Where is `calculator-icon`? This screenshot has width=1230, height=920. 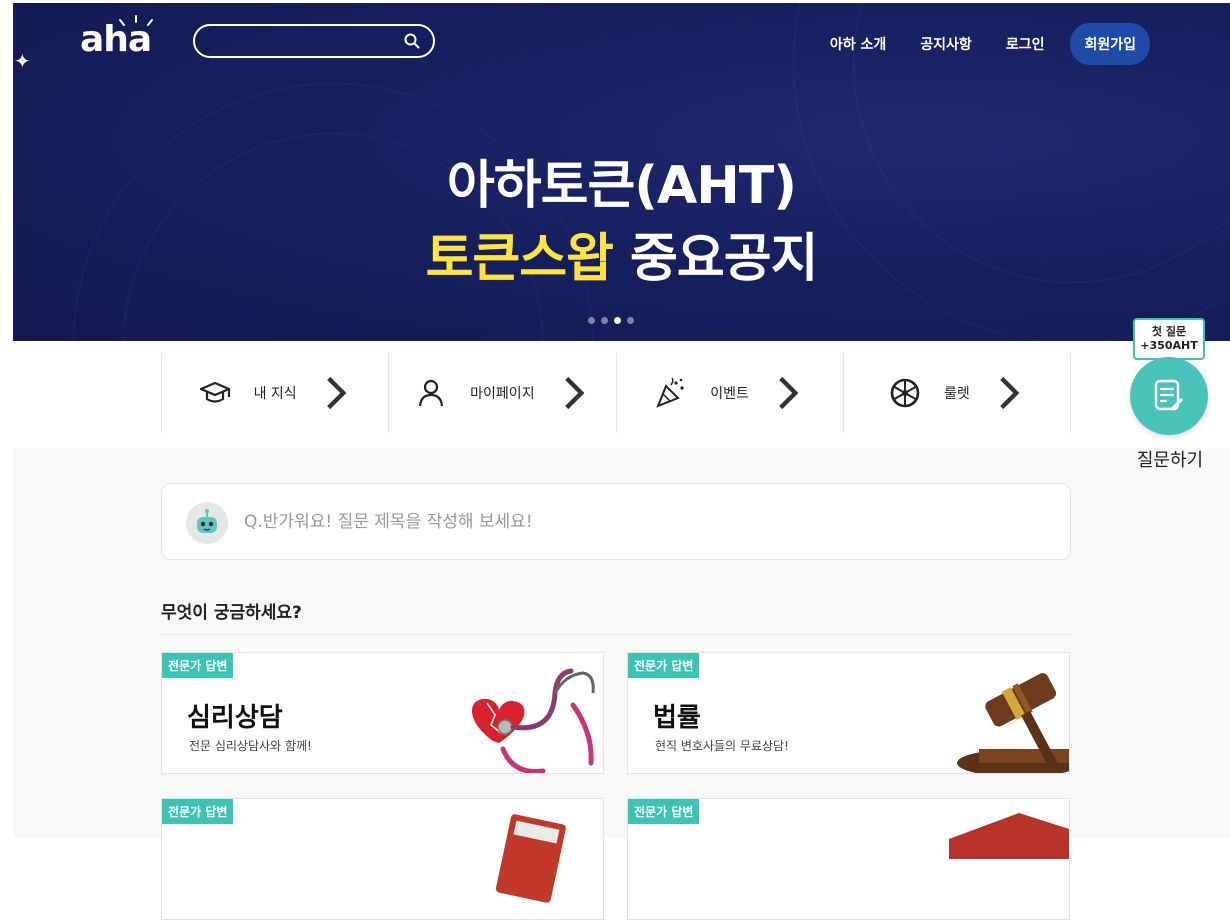 calculator-icon is located at coordinates (530, 858).